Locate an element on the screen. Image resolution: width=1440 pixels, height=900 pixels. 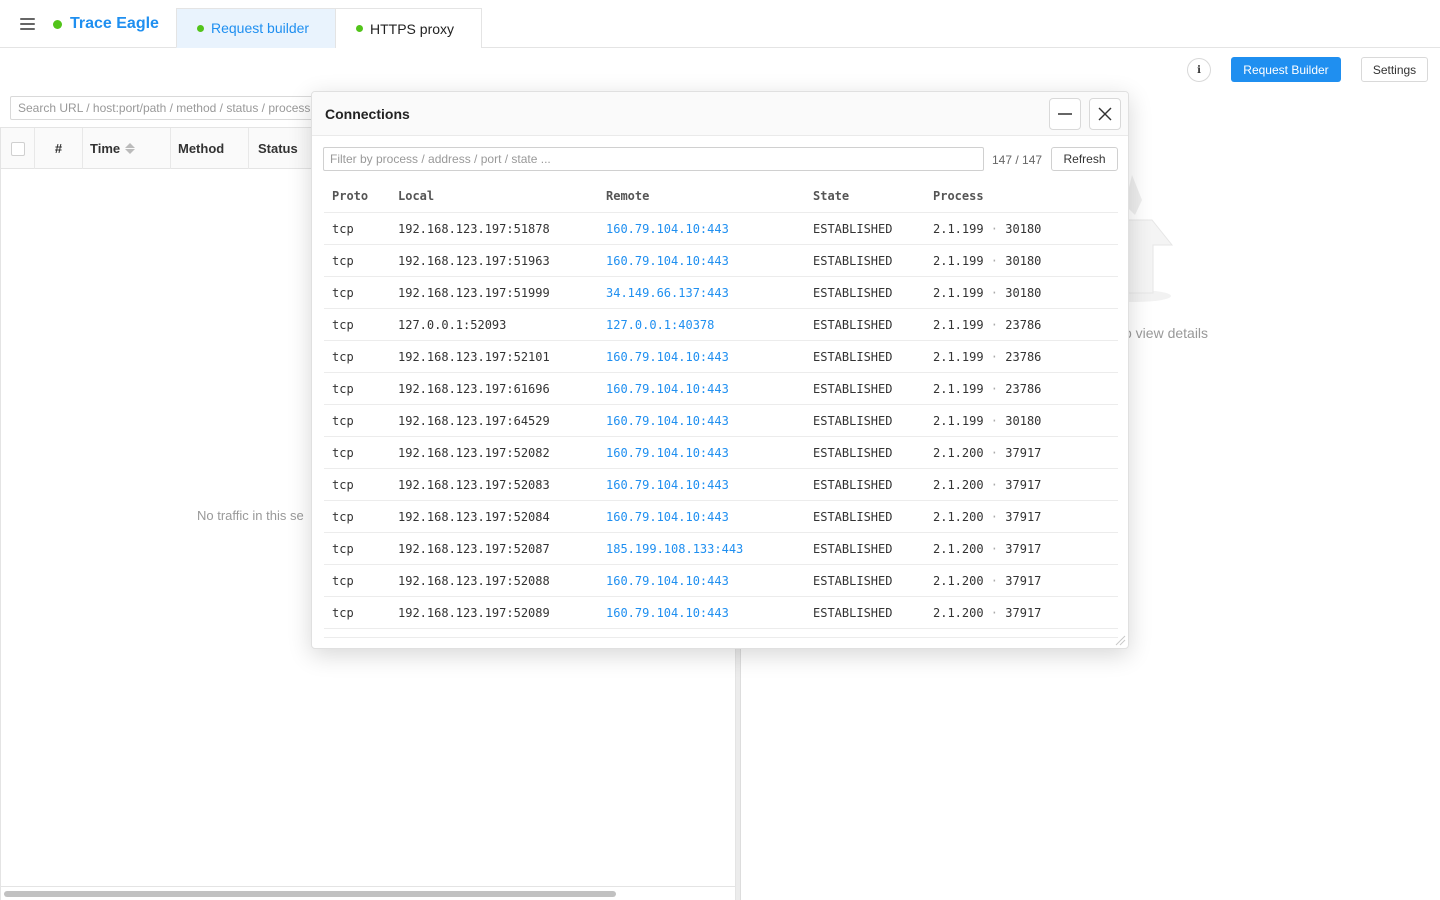
tab-request-builder: Request builder is located at coordinates (256, 28).